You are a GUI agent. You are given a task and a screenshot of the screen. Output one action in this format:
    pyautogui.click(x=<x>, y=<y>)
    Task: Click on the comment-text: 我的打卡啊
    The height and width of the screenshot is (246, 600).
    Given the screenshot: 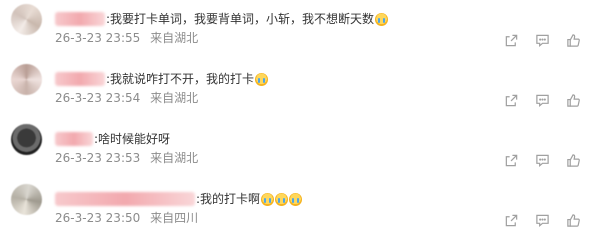 What is the action you would take?
    pyautogui.click(x=230, y=199)
    